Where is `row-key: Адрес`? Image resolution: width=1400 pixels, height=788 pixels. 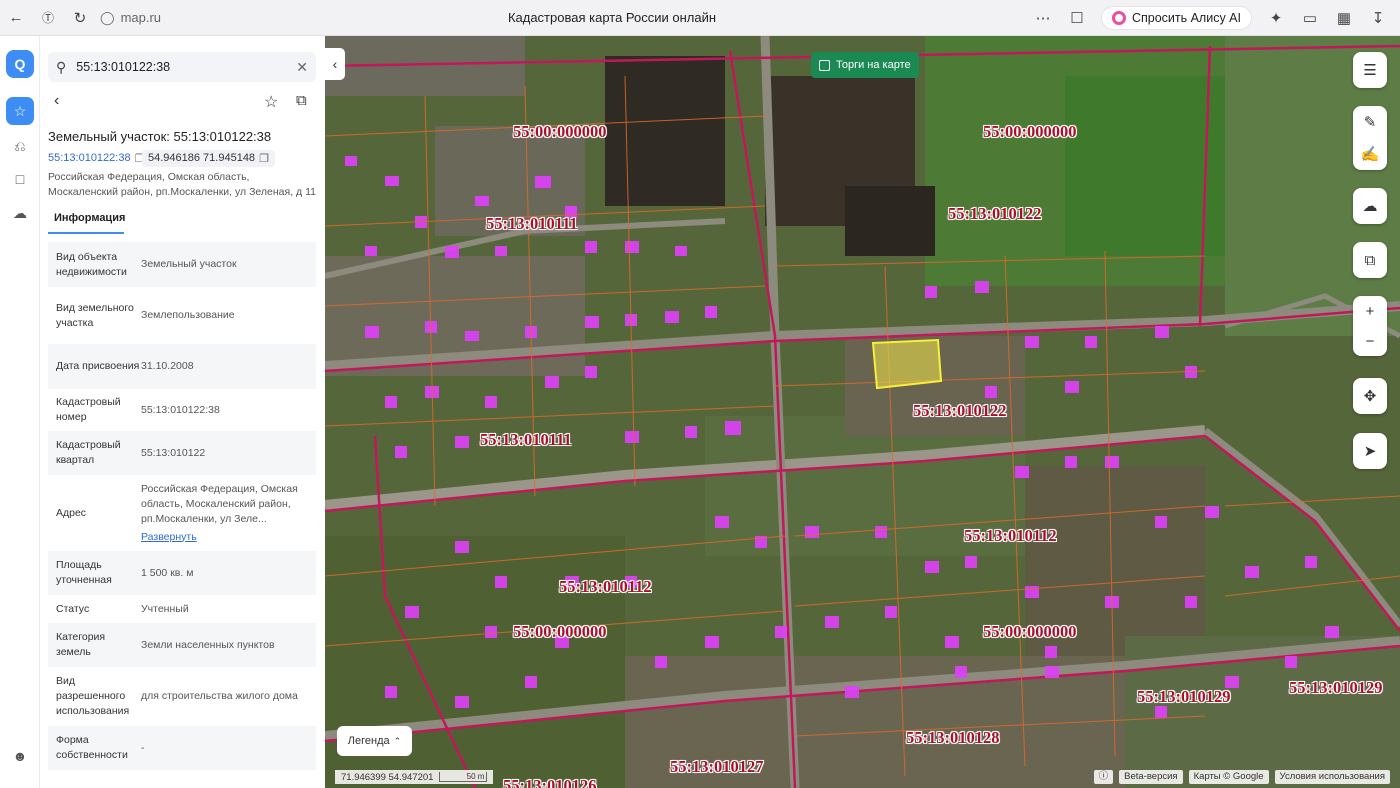
row-key: Адрес is located at coordinates (71, 512).